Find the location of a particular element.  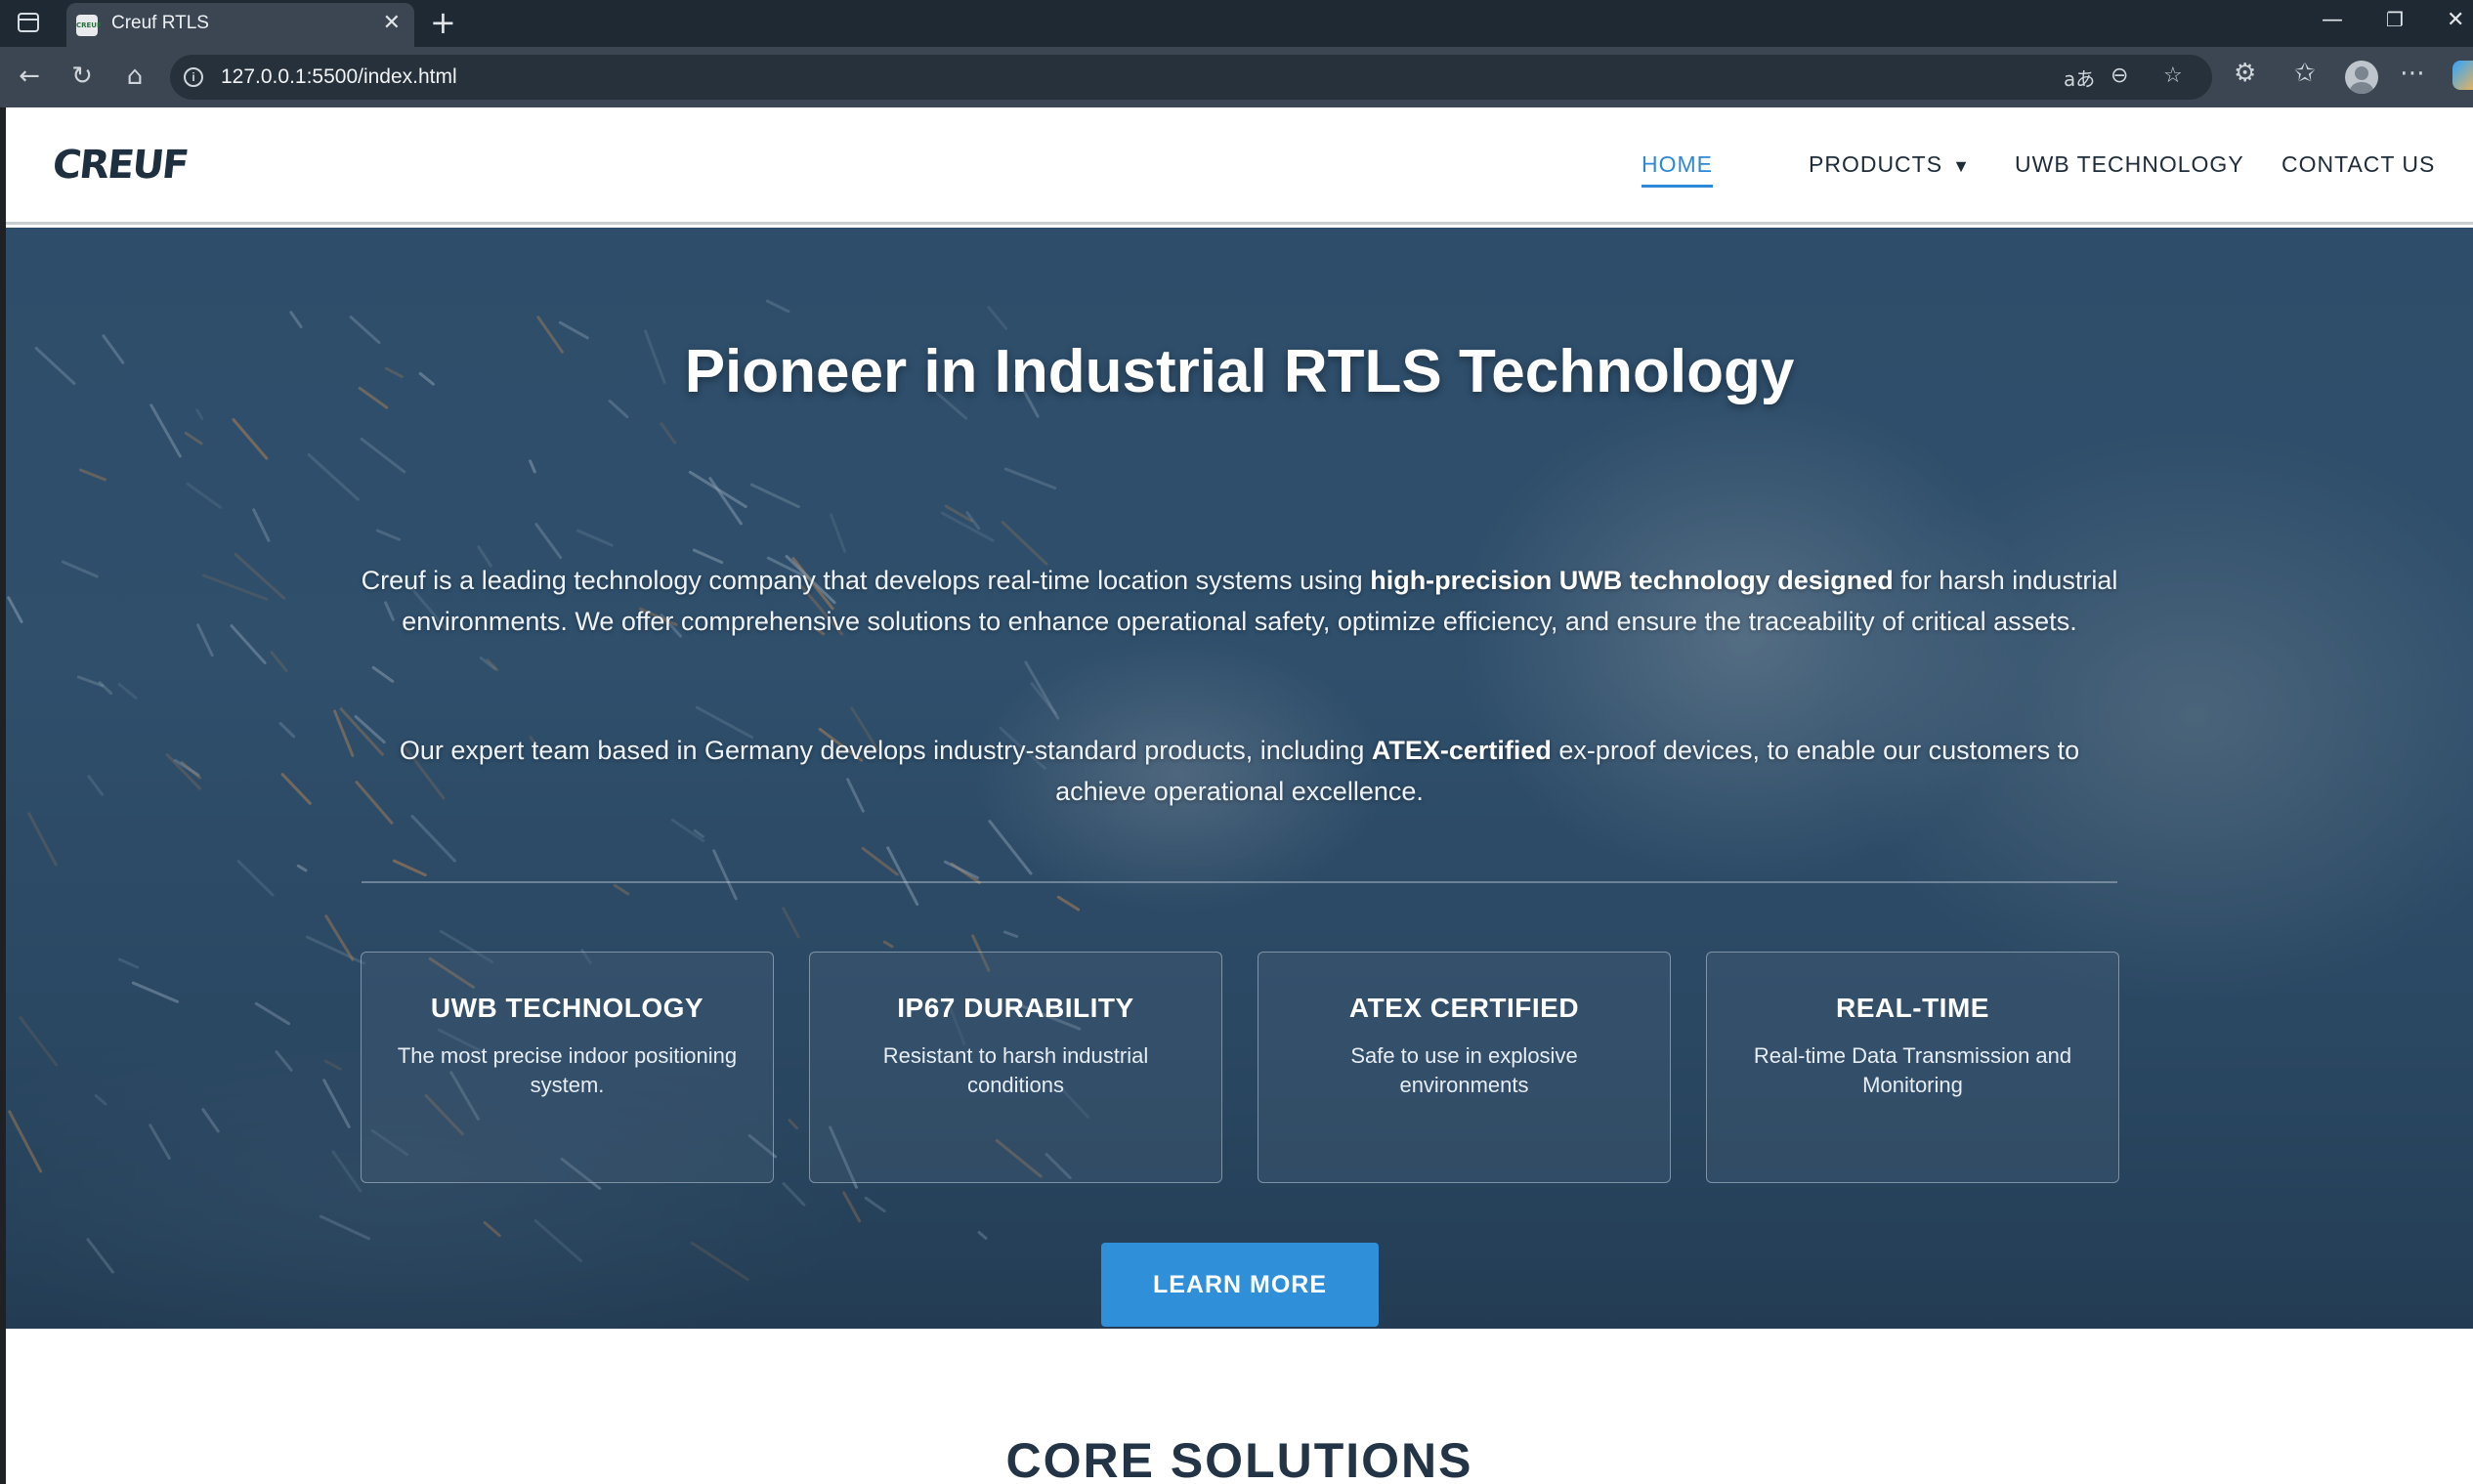

close-icon: ✕ is located at coordinates (392, 23).